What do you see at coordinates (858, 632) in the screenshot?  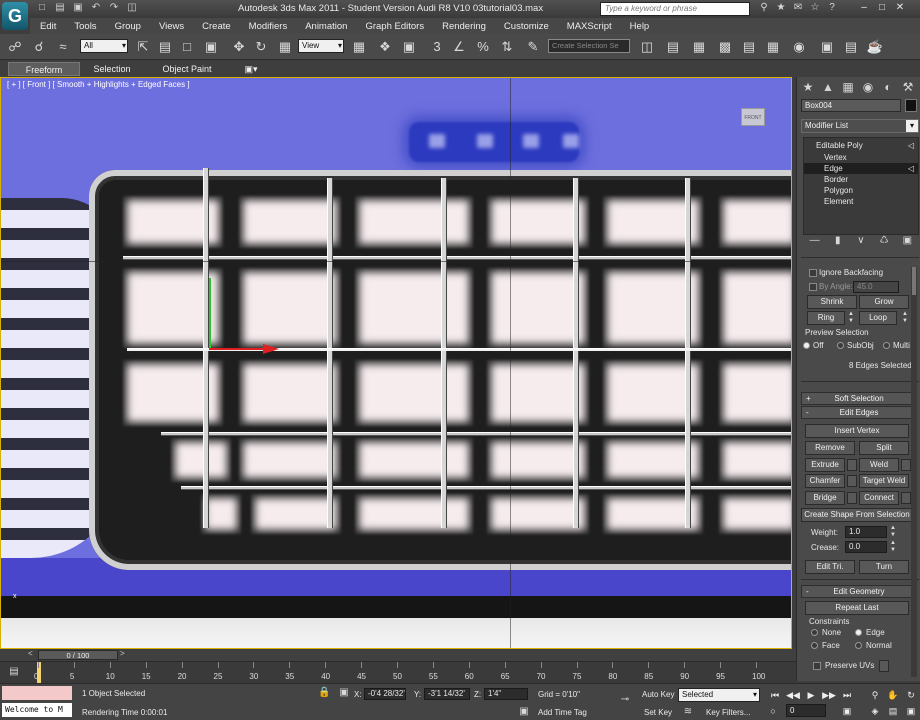 I see `constraint-edge-radio` at bounding box center [858, 632].